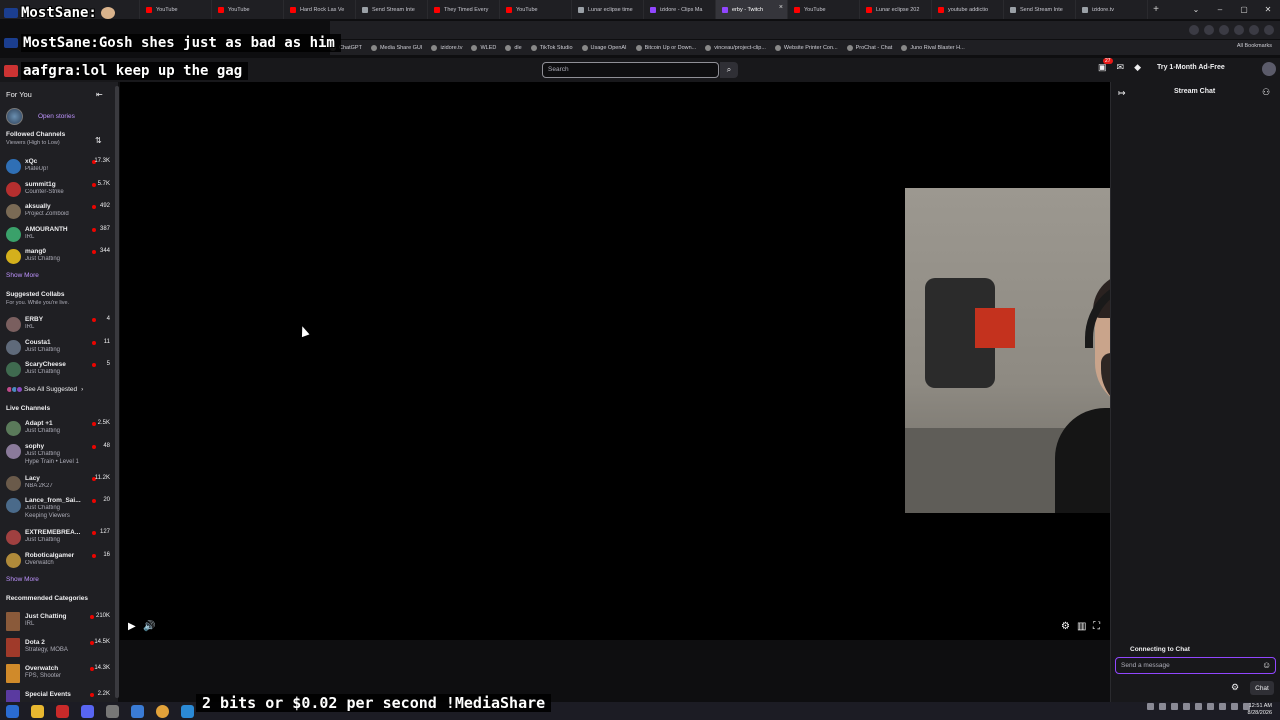 The image size is (1280, 720). What do you see at coordinates (58, 349) in the screenshot?
I see `channel-row: Cousta1 Just Chatting 11` at bounding box center [58, 349].